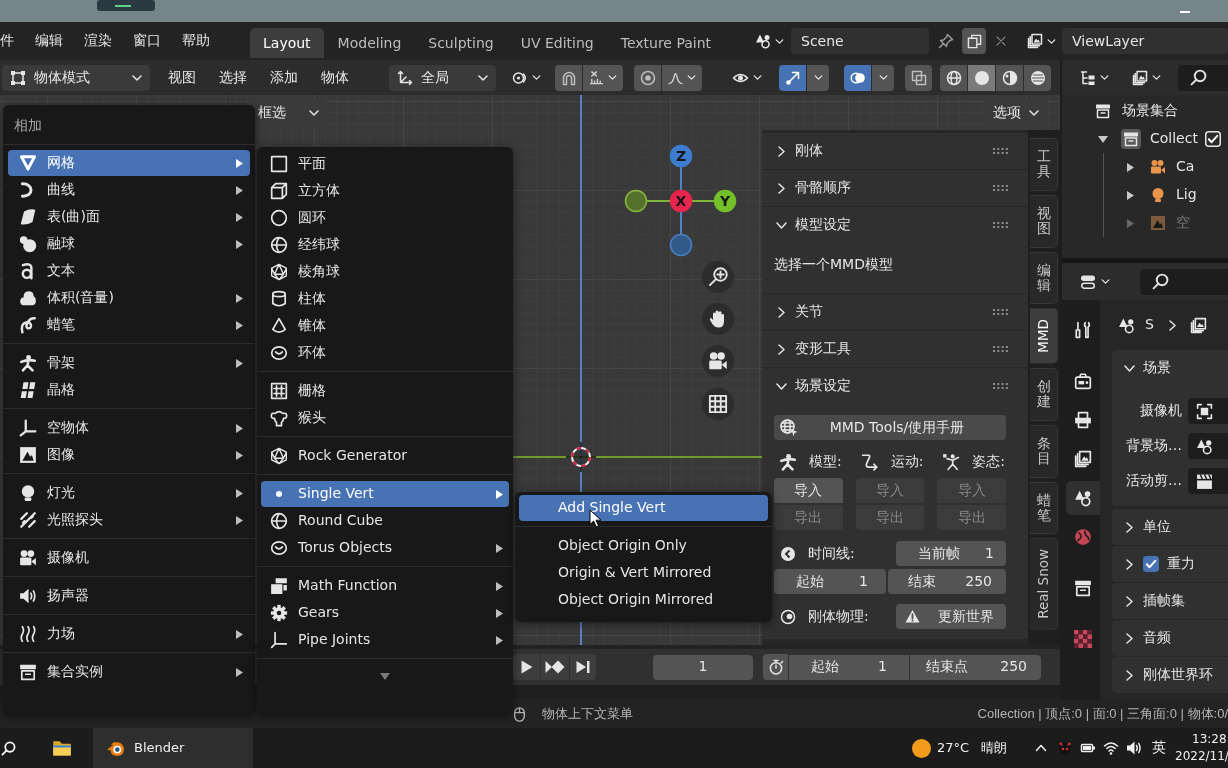 This screenshot has height=768, width=1228. I want to click on properties-tab, so click(1083, 498).